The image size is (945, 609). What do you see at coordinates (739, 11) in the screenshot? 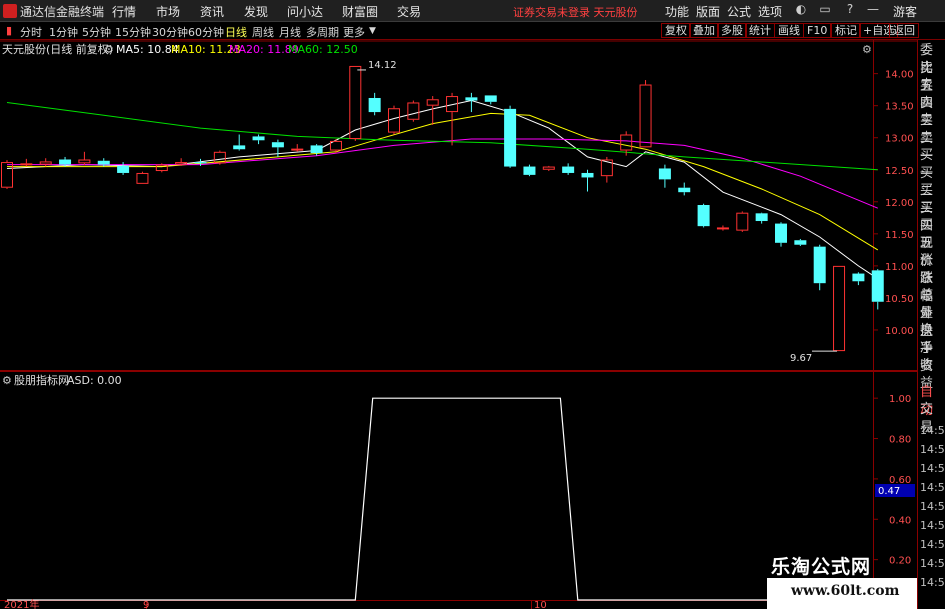
I see `menu-gongshi: 公式` at bounding box center [739, 11].